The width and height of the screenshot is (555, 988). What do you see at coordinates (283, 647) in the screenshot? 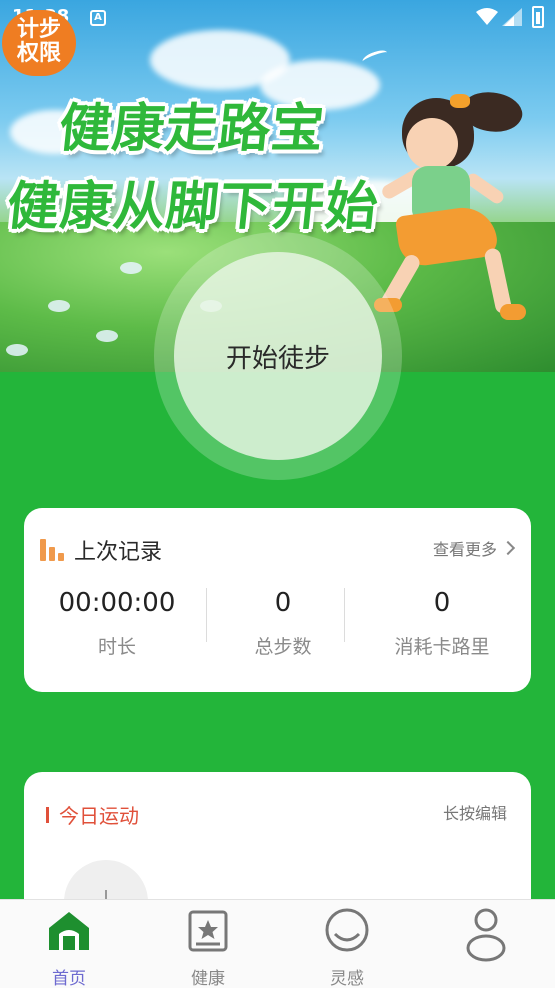
I see `stat-label: 总步数` at bounding box center [283, 647].